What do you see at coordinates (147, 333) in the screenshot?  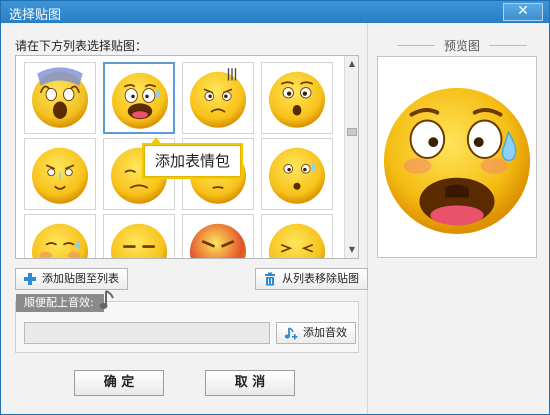 I see `sound-file-field` at bounding box center [147, 333].